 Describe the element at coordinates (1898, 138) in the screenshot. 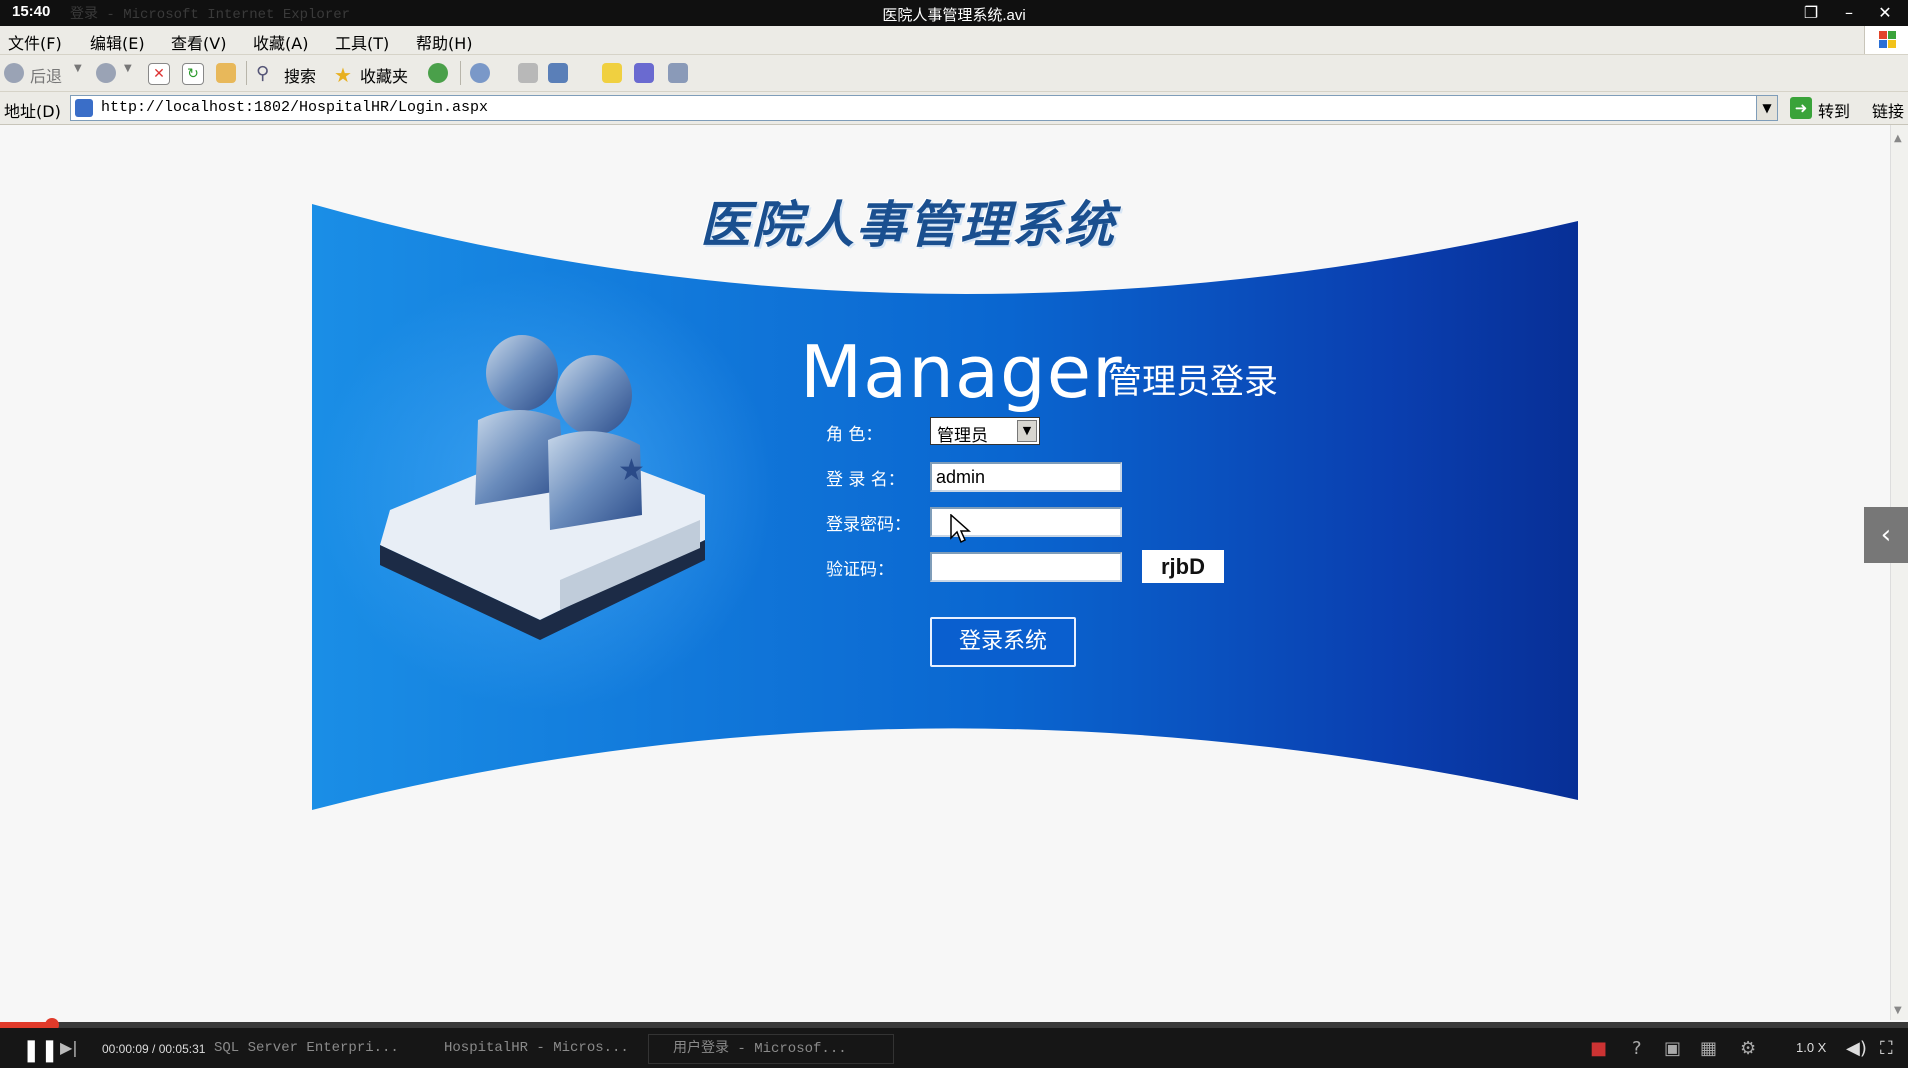

I see `scroll-up-icon: ▲` at that location.